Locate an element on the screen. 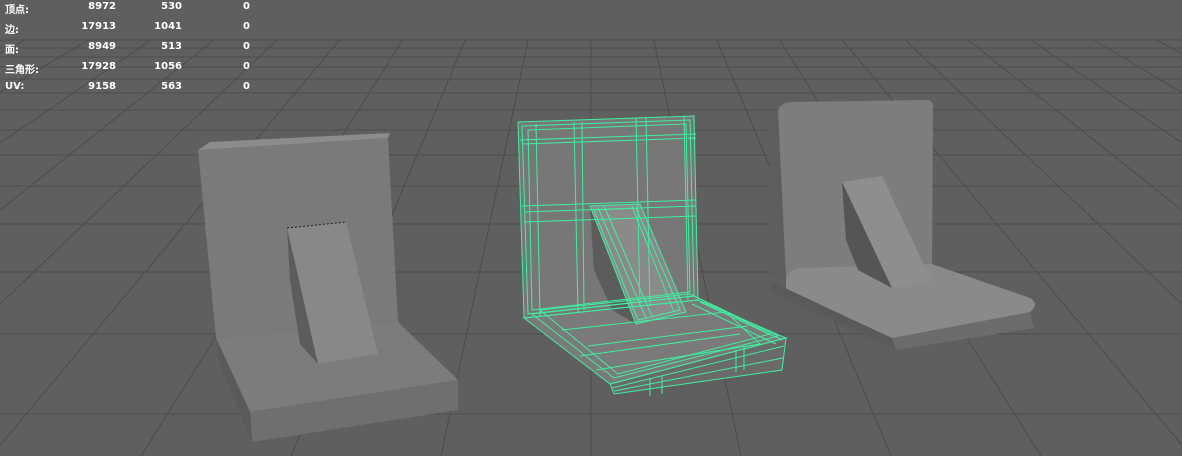 This screenshot has width=1182, height=456. hud-row: 面: 8949 513 0 is located at coordinates (130, 48).